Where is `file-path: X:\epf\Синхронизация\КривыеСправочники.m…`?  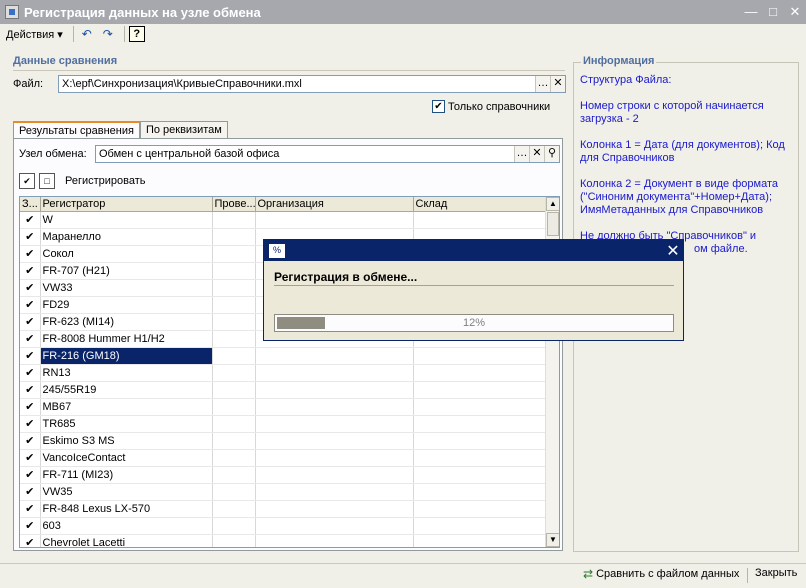
file-path: X:\epf\Синхронизация\КривыеСправочники.m… is located at coordinates (297, 84).